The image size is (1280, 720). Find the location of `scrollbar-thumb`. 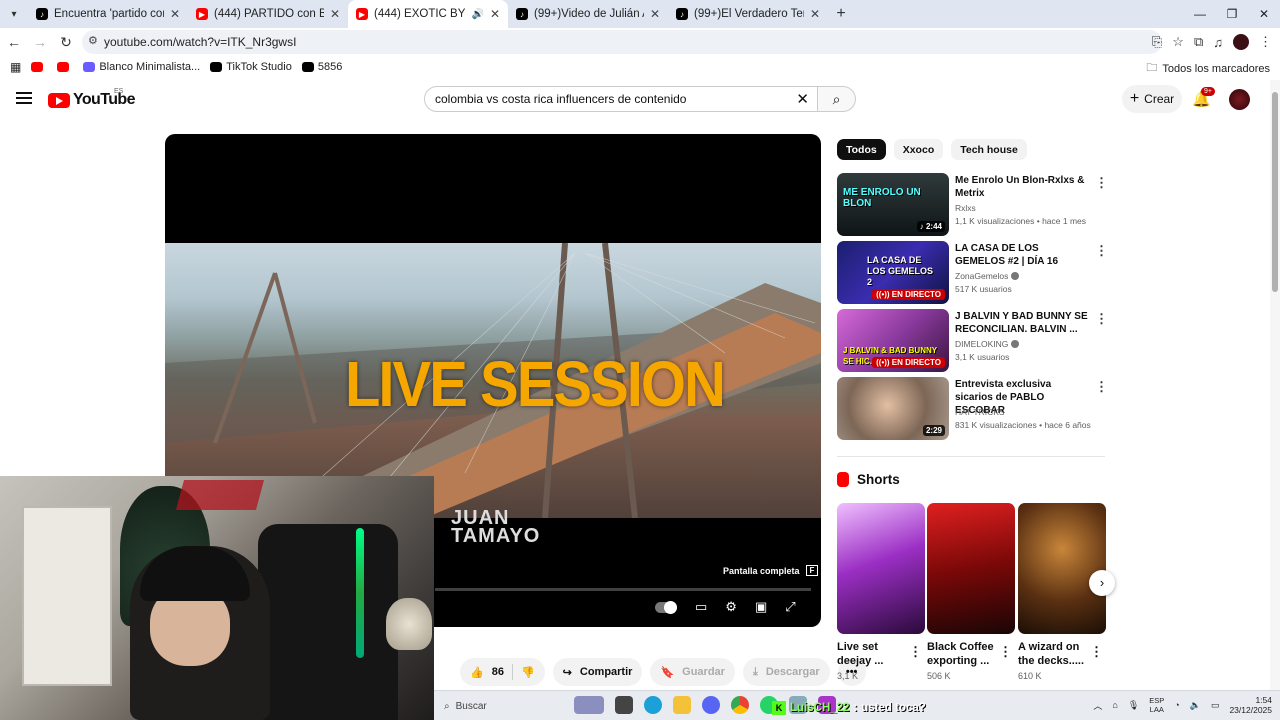

scrollbar-thumb is located at coordinates (1275, 192).